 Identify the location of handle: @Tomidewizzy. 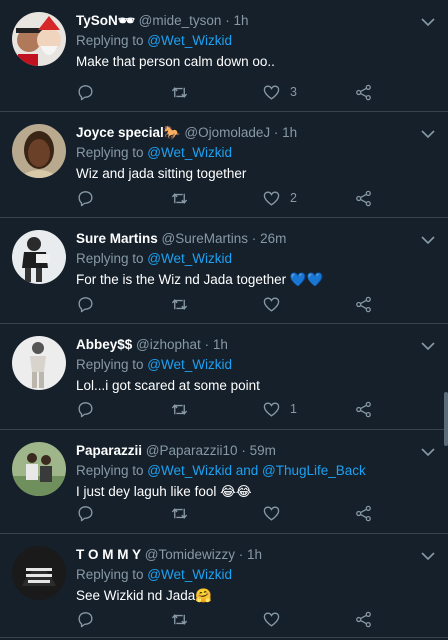
(190, 554).